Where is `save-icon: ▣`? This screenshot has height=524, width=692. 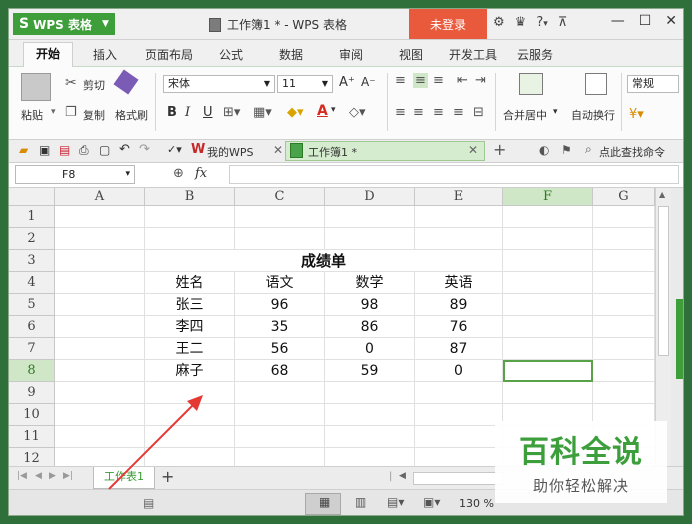
save-icon: ▣ is located at coordinates (44, 150).